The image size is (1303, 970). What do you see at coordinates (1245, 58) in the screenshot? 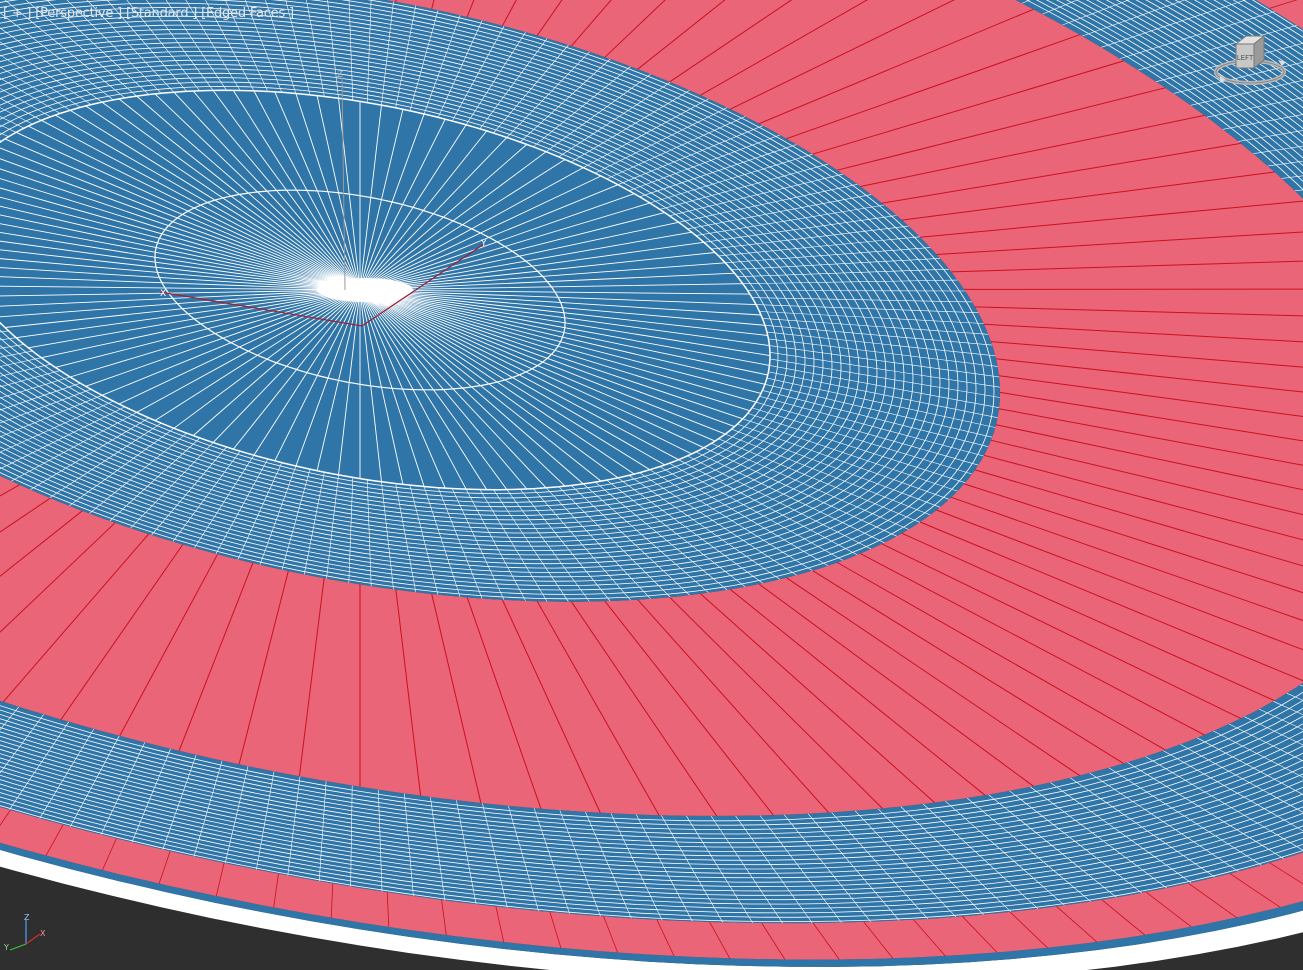
I see `viewcube-face-label: LEFT` at bounding box center [1245, 58].